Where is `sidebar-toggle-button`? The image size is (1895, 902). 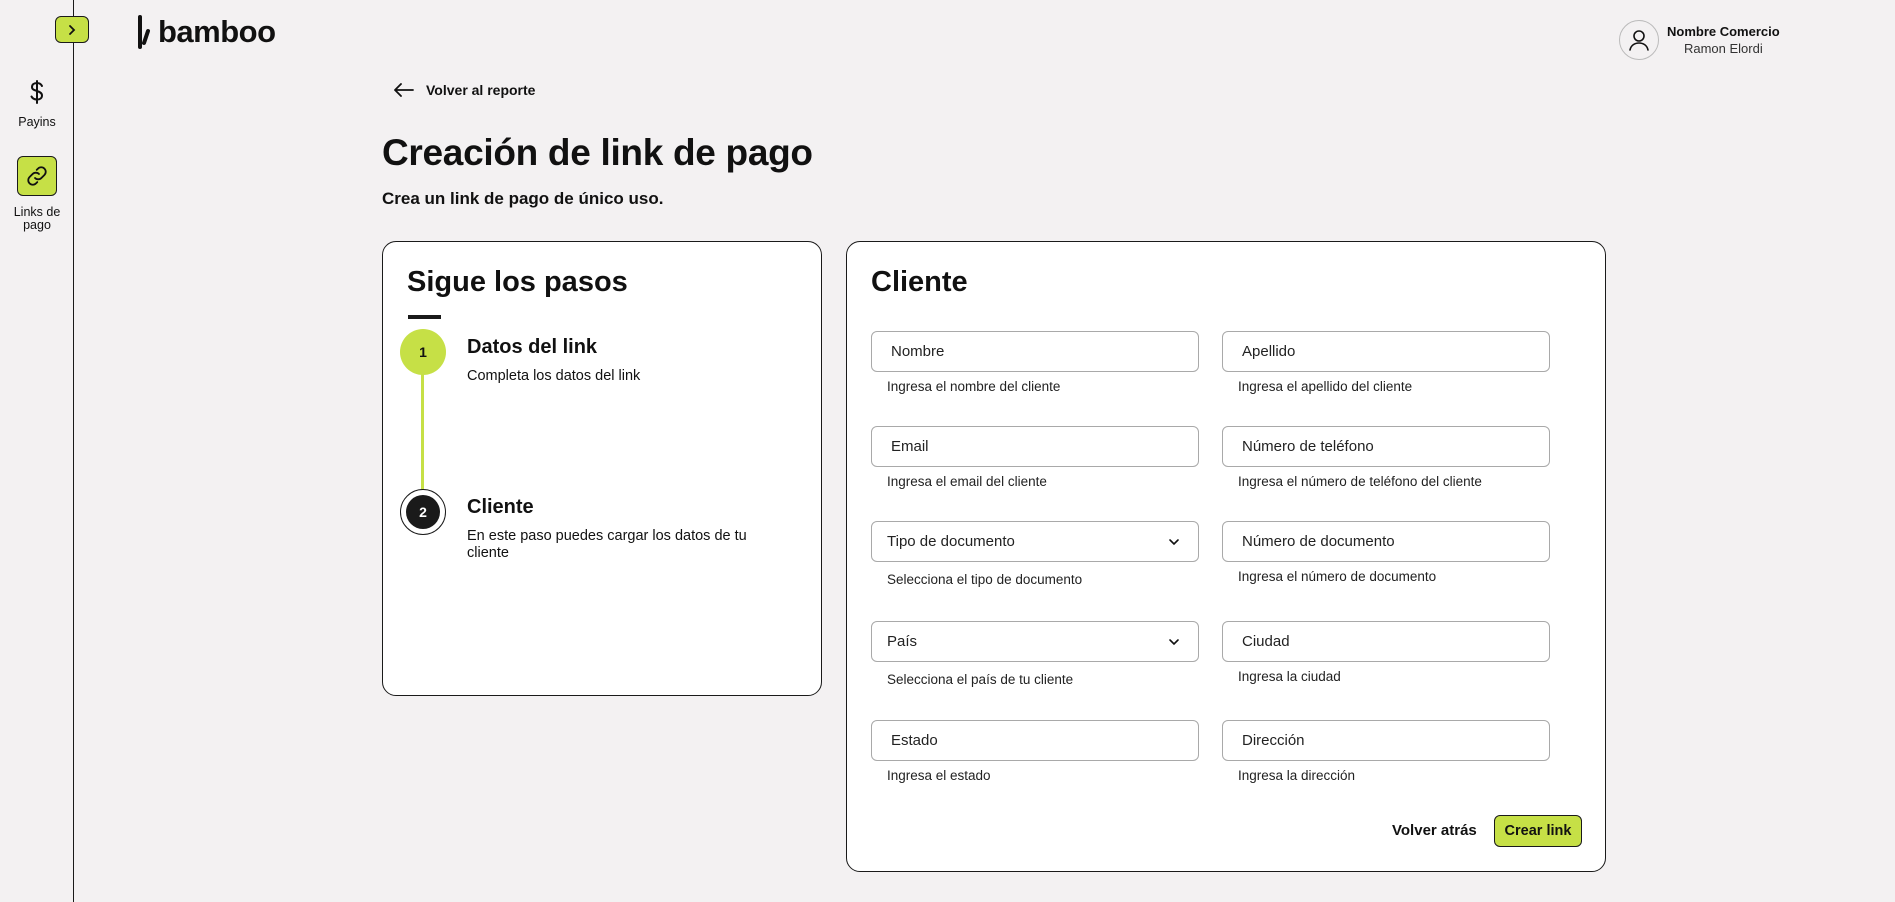
sidebar-toggle-button is located at coordinates (72, 29).